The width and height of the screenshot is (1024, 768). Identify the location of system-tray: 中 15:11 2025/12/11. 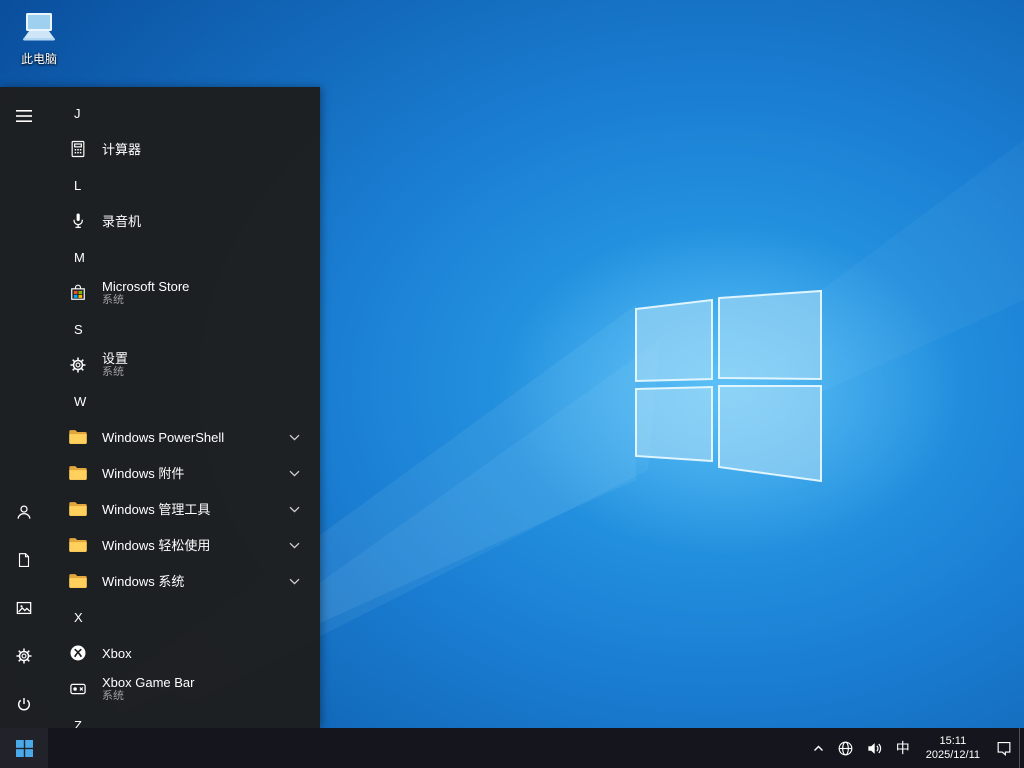
(915, 748).